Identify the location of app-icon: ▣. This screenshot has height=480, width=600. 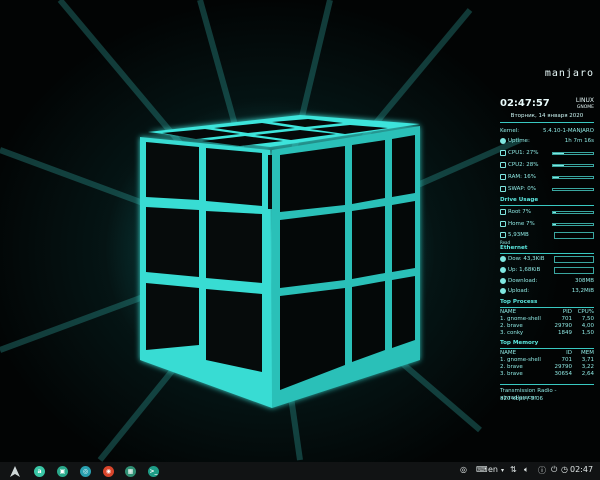
(62, 471).